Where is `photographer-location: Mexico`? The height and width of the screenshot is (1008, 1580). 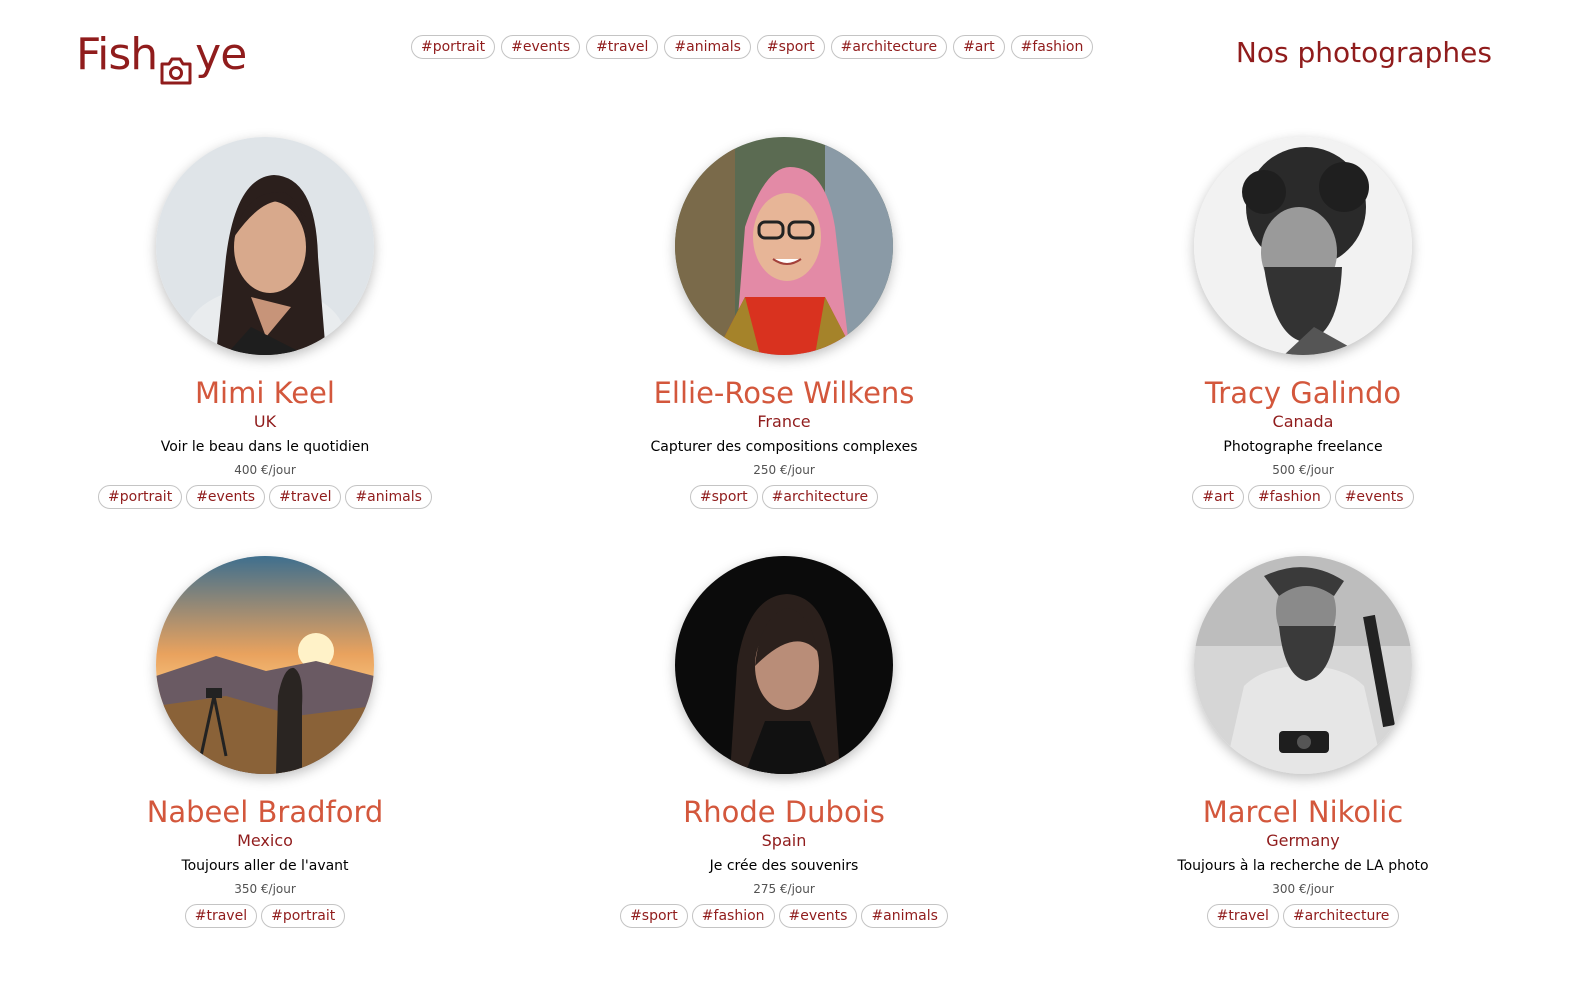
photographer-location: Mexico is located at coordinates (265, 840).